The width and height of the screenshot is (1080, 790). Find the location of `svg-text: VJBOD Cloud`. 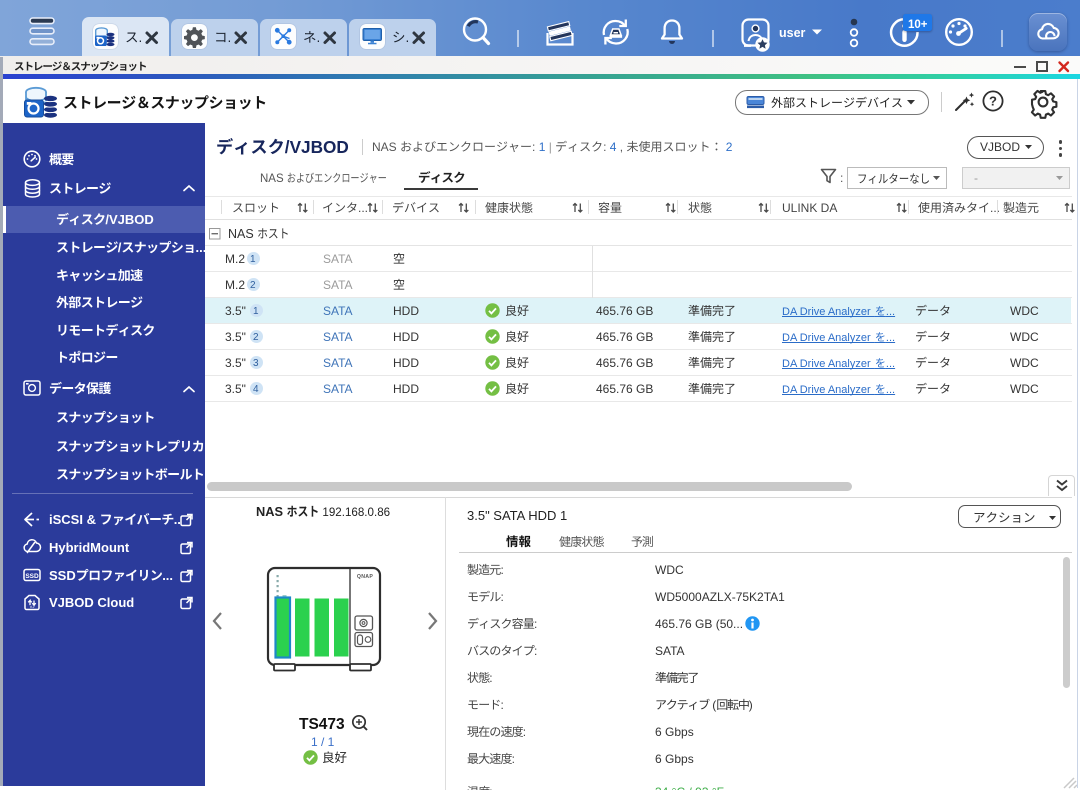

svg-text: VJBOD Cloud is located at coordinates (91, 602).